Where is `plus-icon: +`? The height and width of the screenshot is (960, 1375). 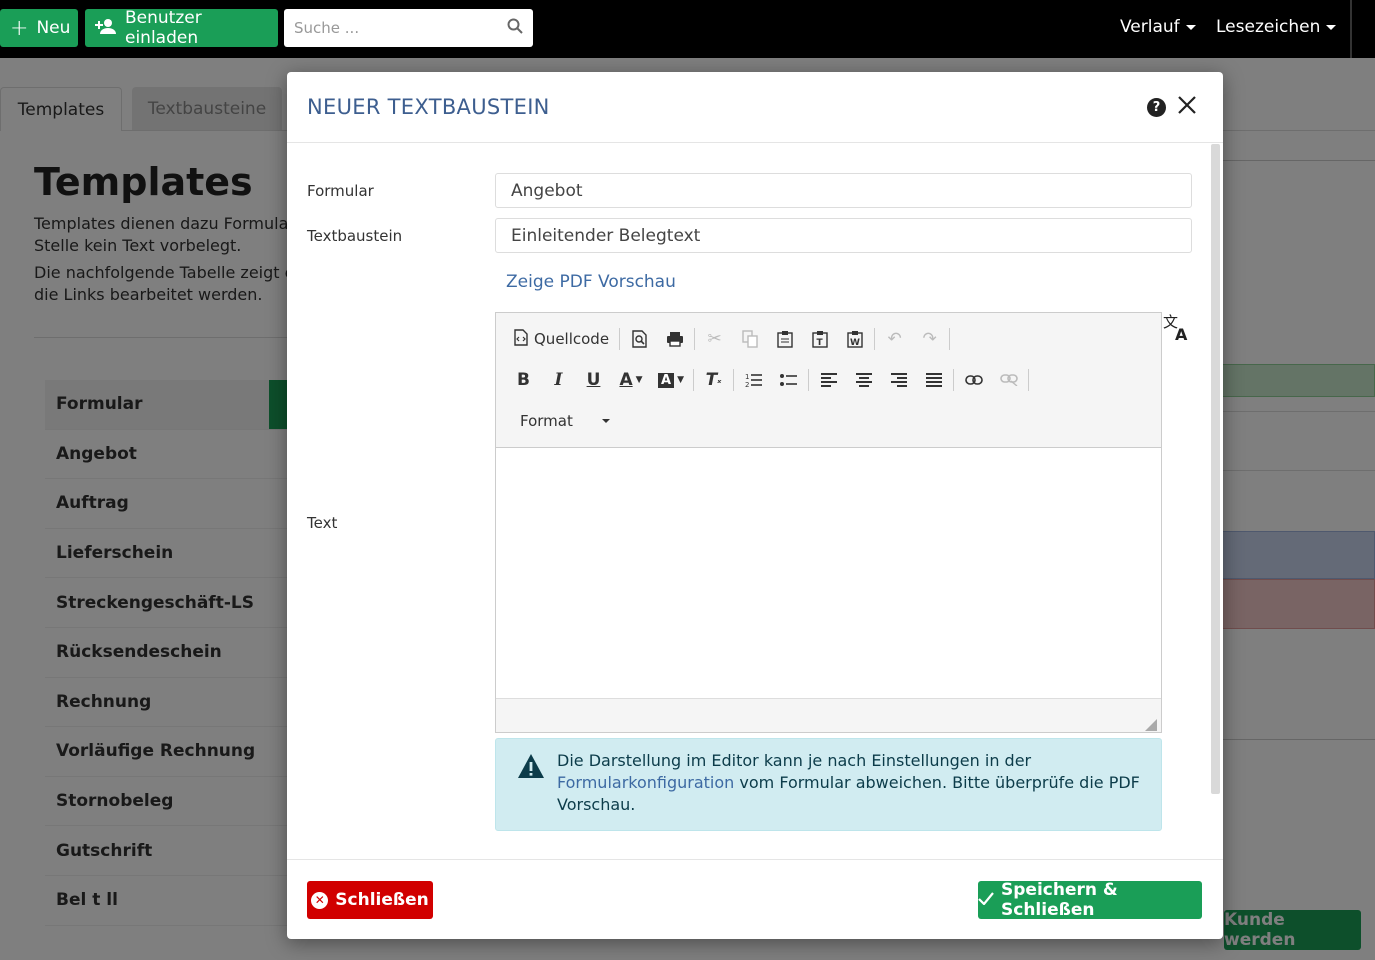
plus-icon: + is located at coordinates (19, 28).